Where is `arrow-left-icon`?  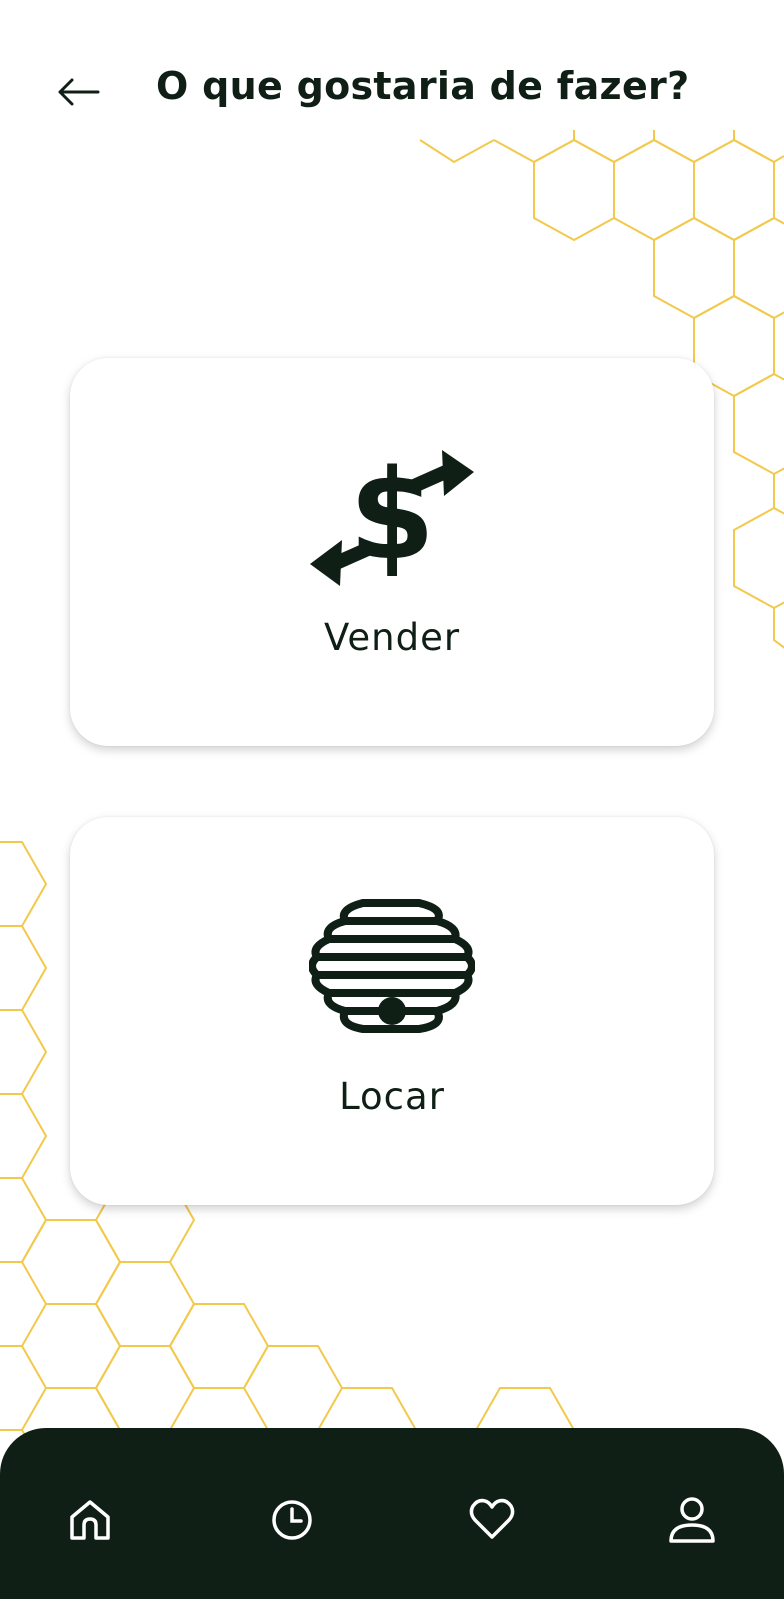
arrow-left-icon is located at coordinates (79, 92).